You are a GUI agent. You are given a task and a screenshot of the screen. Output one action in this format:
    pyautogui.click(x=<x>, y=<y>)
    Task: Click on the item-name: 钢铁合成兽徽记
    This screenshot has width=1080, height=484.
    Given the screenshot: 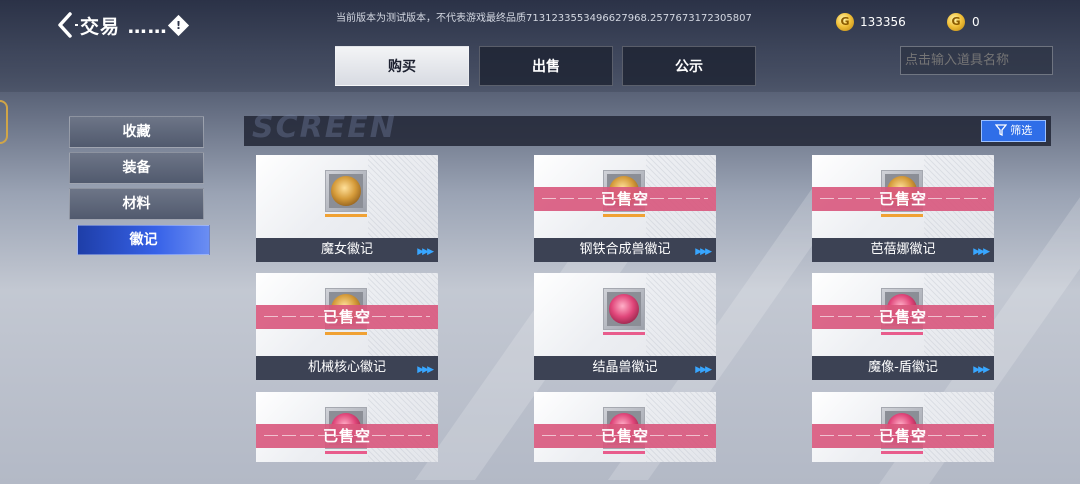 What is the action you would take?
    pyautogui.click(x=625, y=250)
    